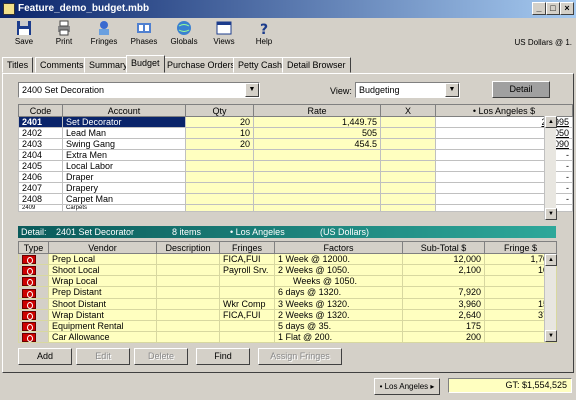  I want to click on col-description: Description, so click(188, 247).